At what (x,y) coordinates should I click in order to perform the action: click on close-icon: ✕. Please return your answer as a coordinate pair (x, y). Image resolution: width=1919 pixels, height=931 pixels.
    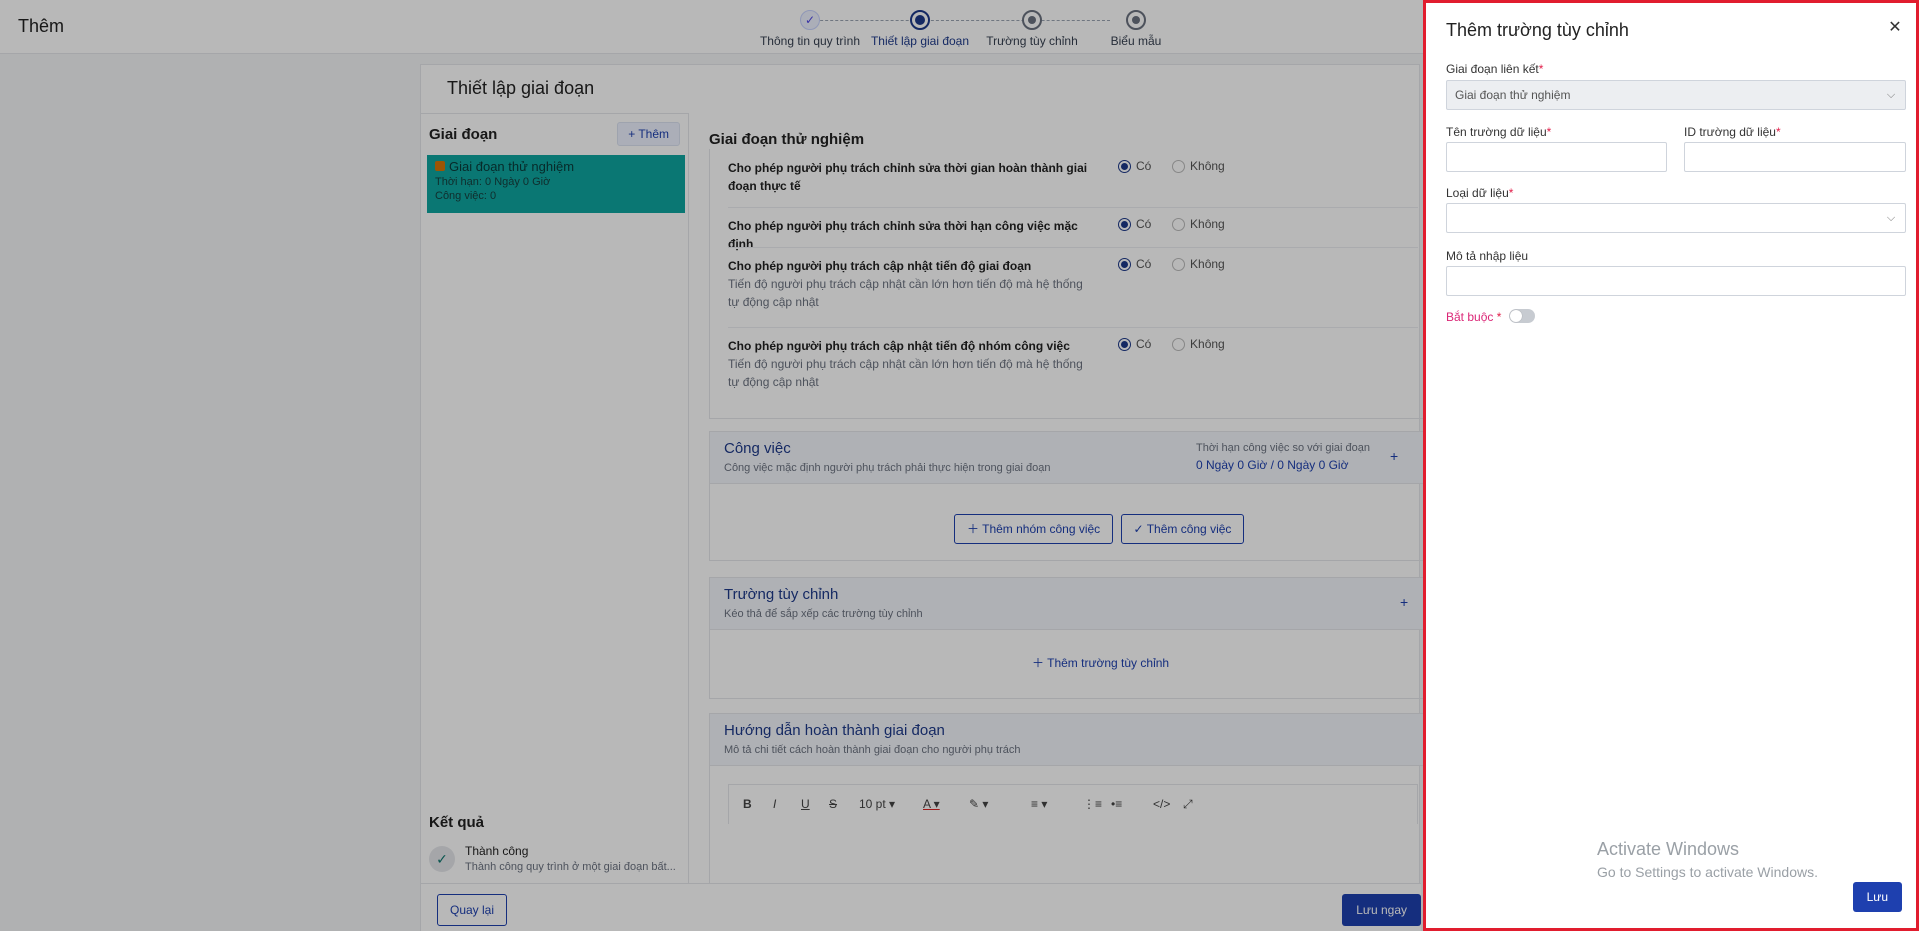
    Looking at the image, I should click on (1895, 28).